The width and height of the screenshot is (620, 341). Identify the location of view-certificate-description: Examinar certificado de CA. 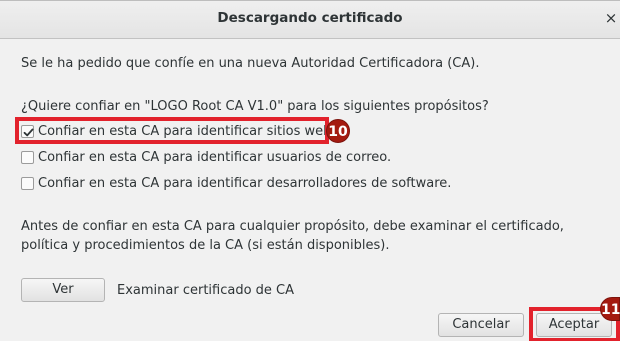
(206, 290).